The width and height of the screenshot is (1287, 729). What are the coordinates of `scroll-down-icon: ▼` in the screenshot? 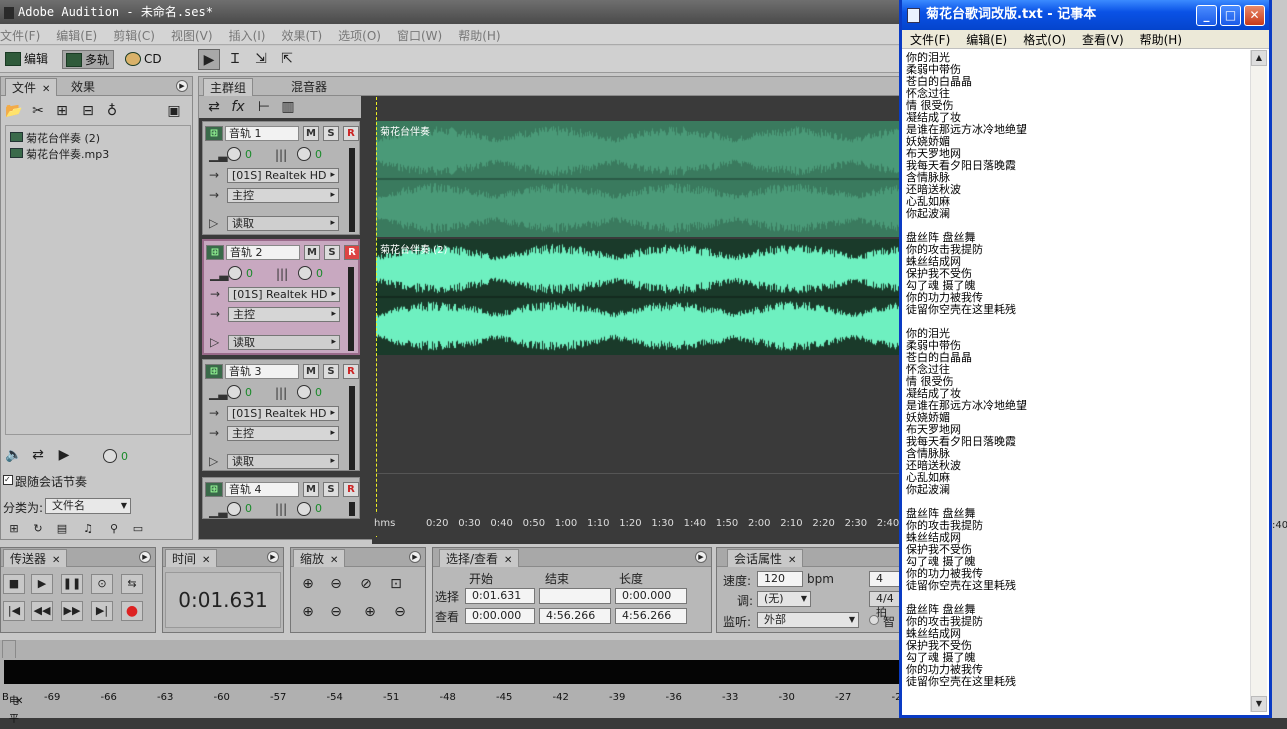 It's located at (1259, 704).